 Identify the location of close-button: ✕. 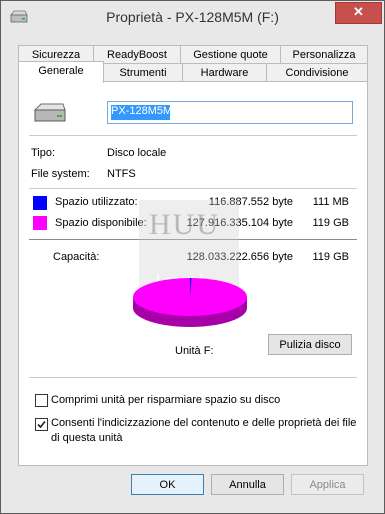
(358, 13).